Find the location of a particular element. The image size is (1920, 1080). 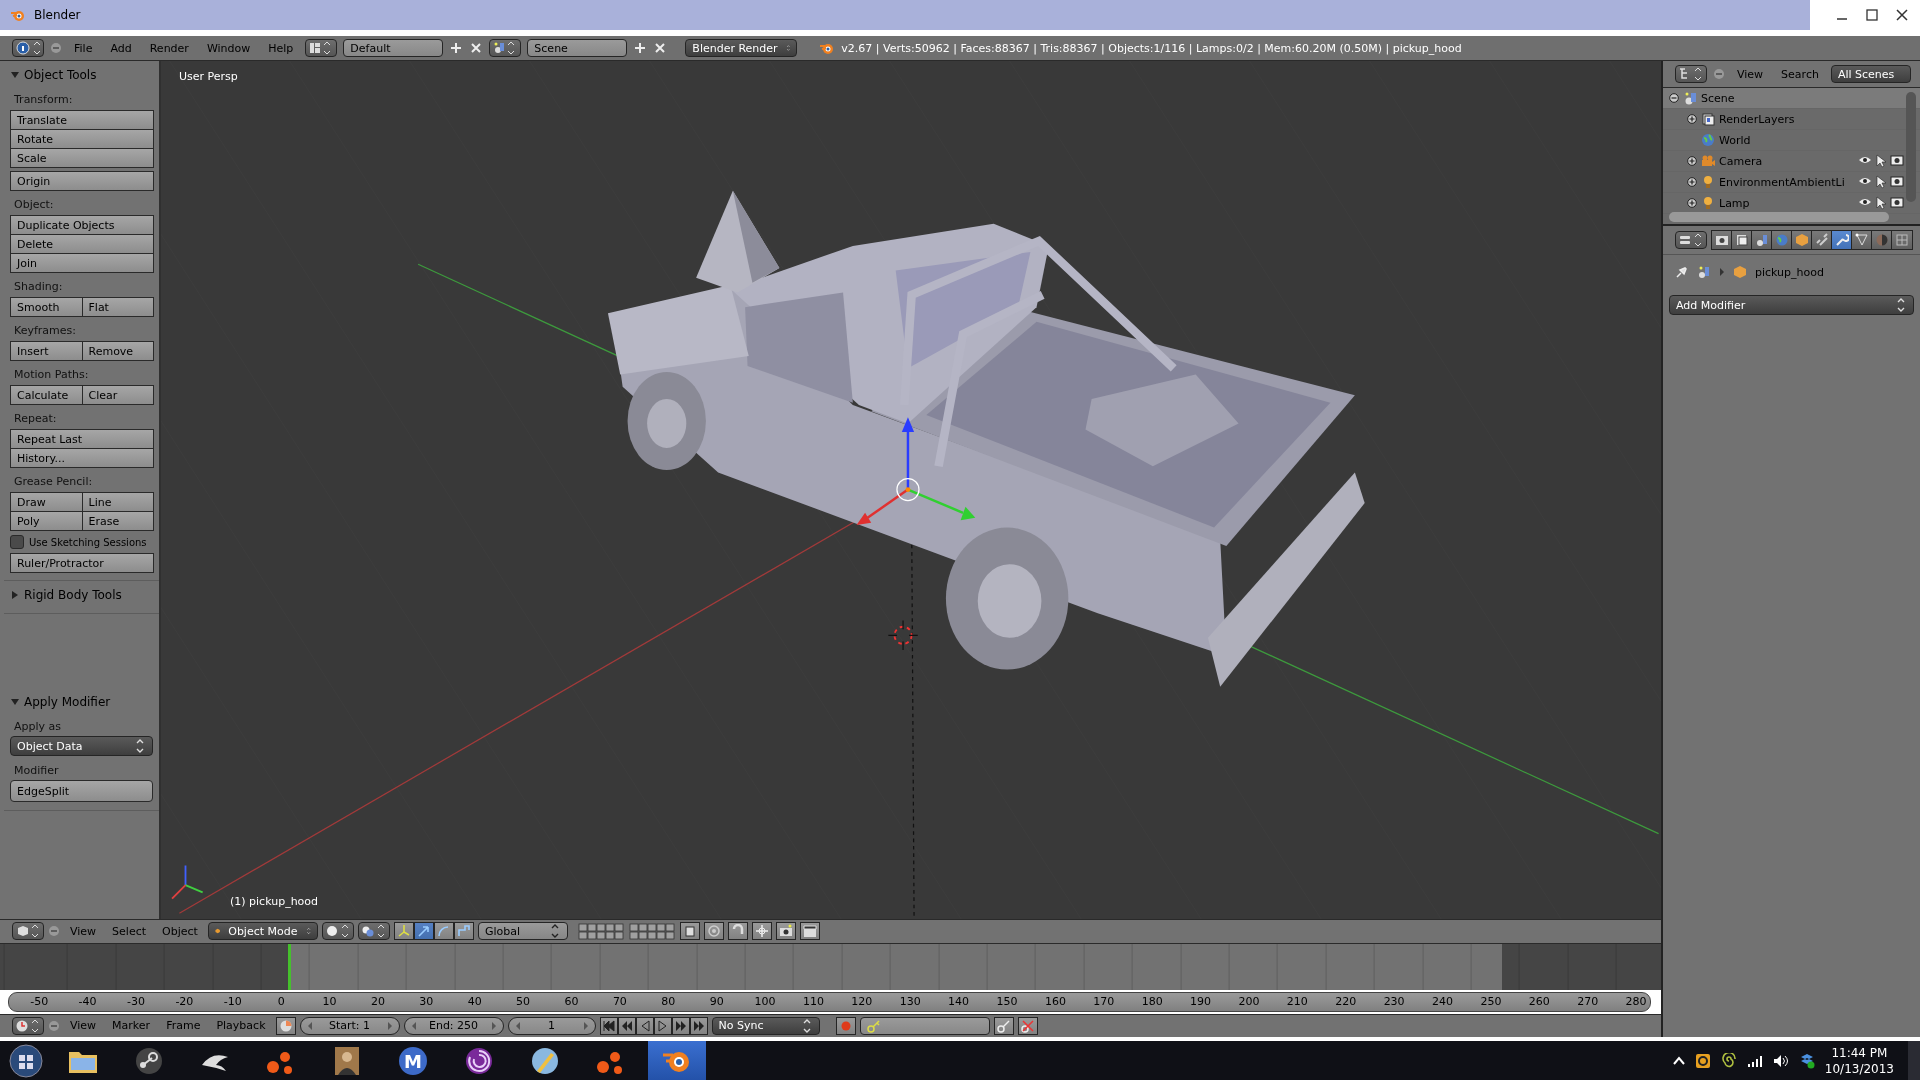

add-modifier-dropdown: Add Modifier is located at coordinates (1791, 305).